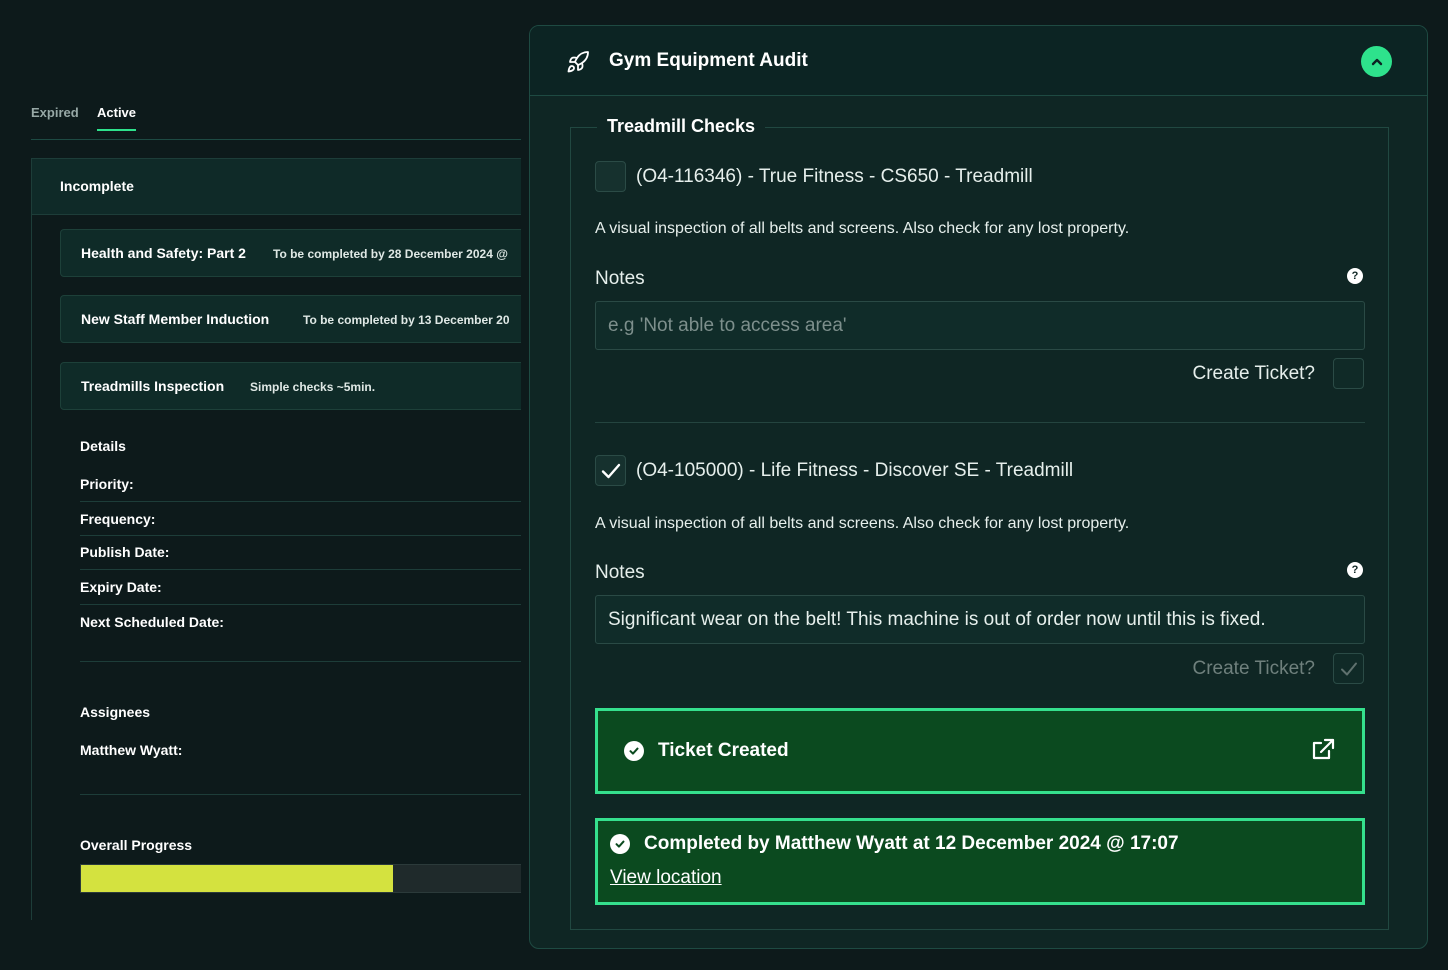  Describe the element at coordinates (175, 319) in the screenshot. I see `task-title: New Staff Member Induction` at that location.